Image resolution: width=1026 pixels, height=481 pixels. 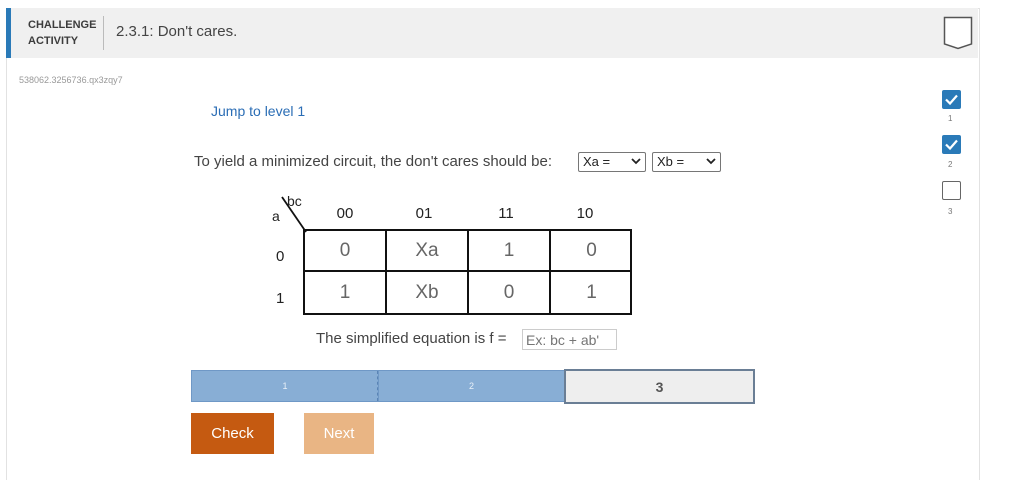 I want to click on next-button: Next, so click(x=339, y=433).